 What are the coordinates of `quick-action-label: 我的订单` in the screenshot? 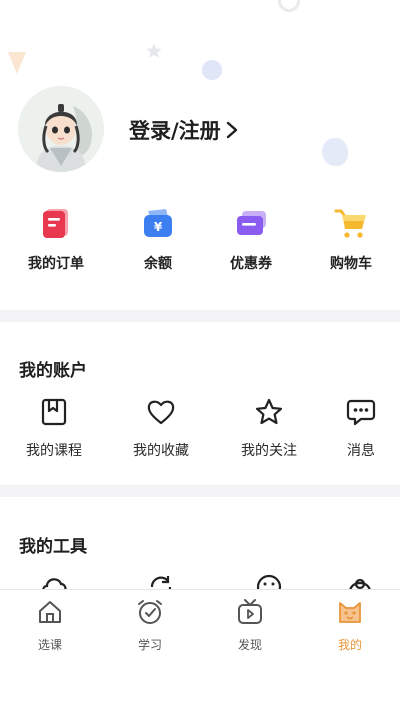 It's located at (56, 264).